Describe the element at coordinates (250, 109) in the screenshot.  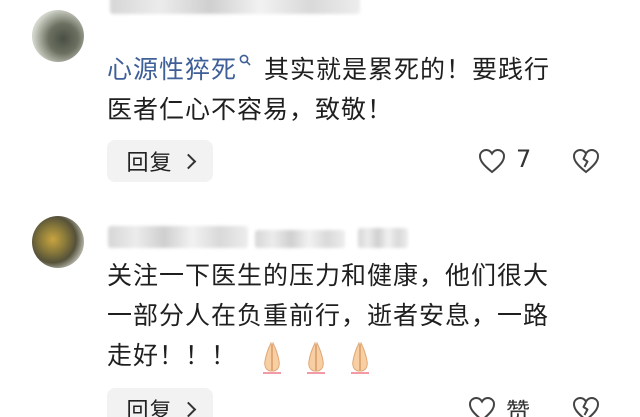
I see `comment-text-line: 医者仁心不容易，致敬！` at that location.